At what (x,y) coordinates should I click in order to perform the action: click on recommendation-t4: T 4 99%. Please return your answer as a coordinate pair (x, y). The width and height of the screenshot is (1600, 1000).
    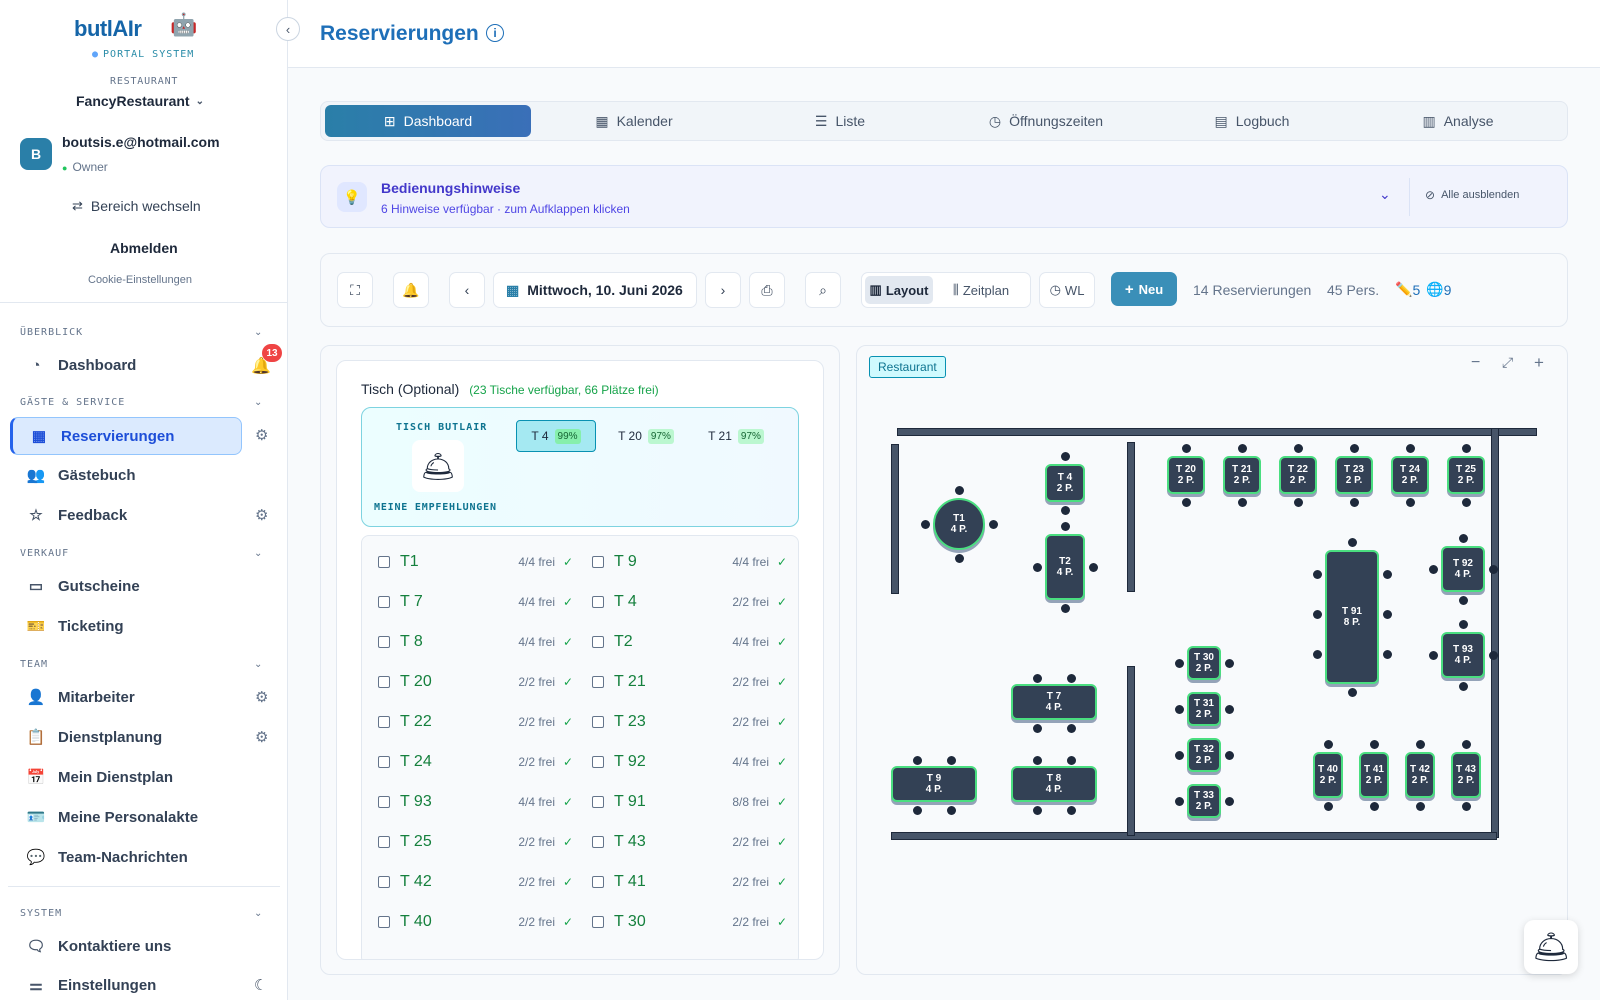
    Looking at the image, I should click on (556, 436).